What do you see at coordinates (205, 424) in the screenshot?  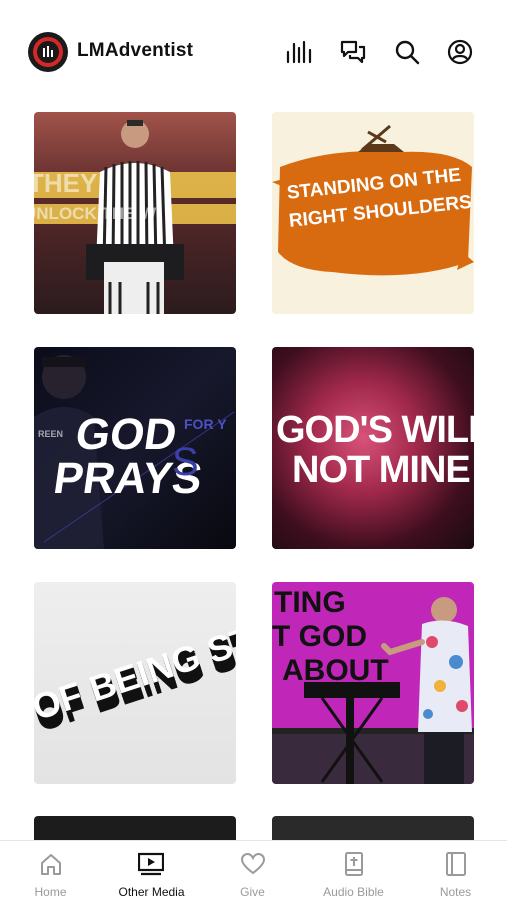 I see `tile-title-line: FOR Y` at bounding box center [205, 424].